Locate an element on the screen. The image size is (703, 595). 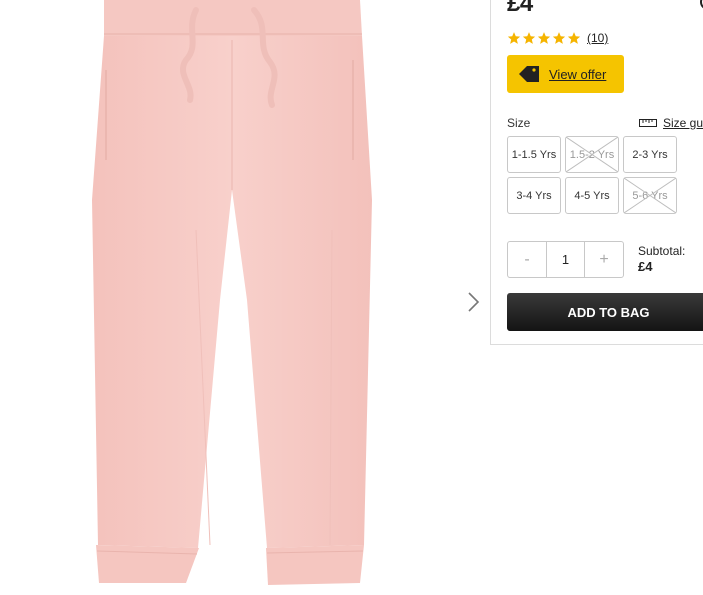
size-option: 4-5 Yrs is located at coordinates (592, 195).